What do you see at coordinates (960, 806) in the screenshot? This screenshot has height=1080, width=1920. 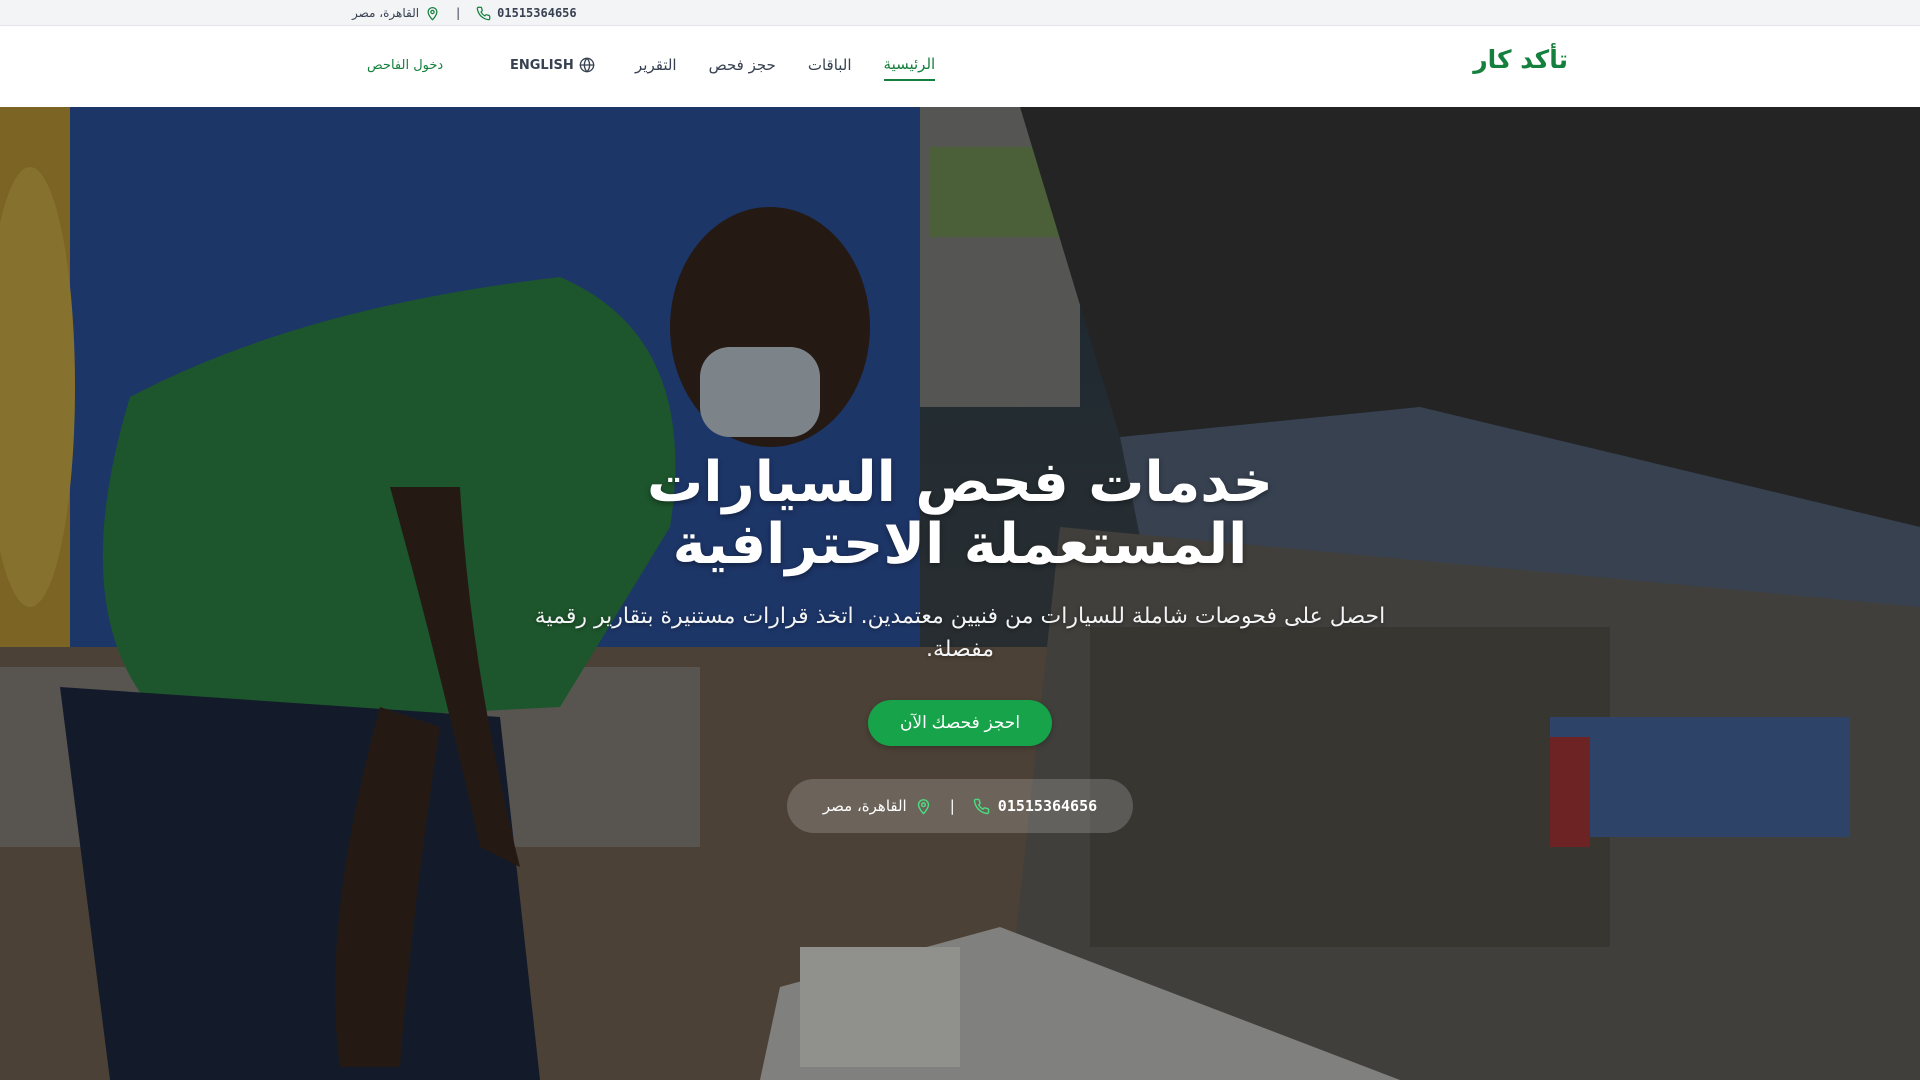 I see `hero-contact-pill: القاهرة، مصر | 01515364656` at bounding box center [960, 806].